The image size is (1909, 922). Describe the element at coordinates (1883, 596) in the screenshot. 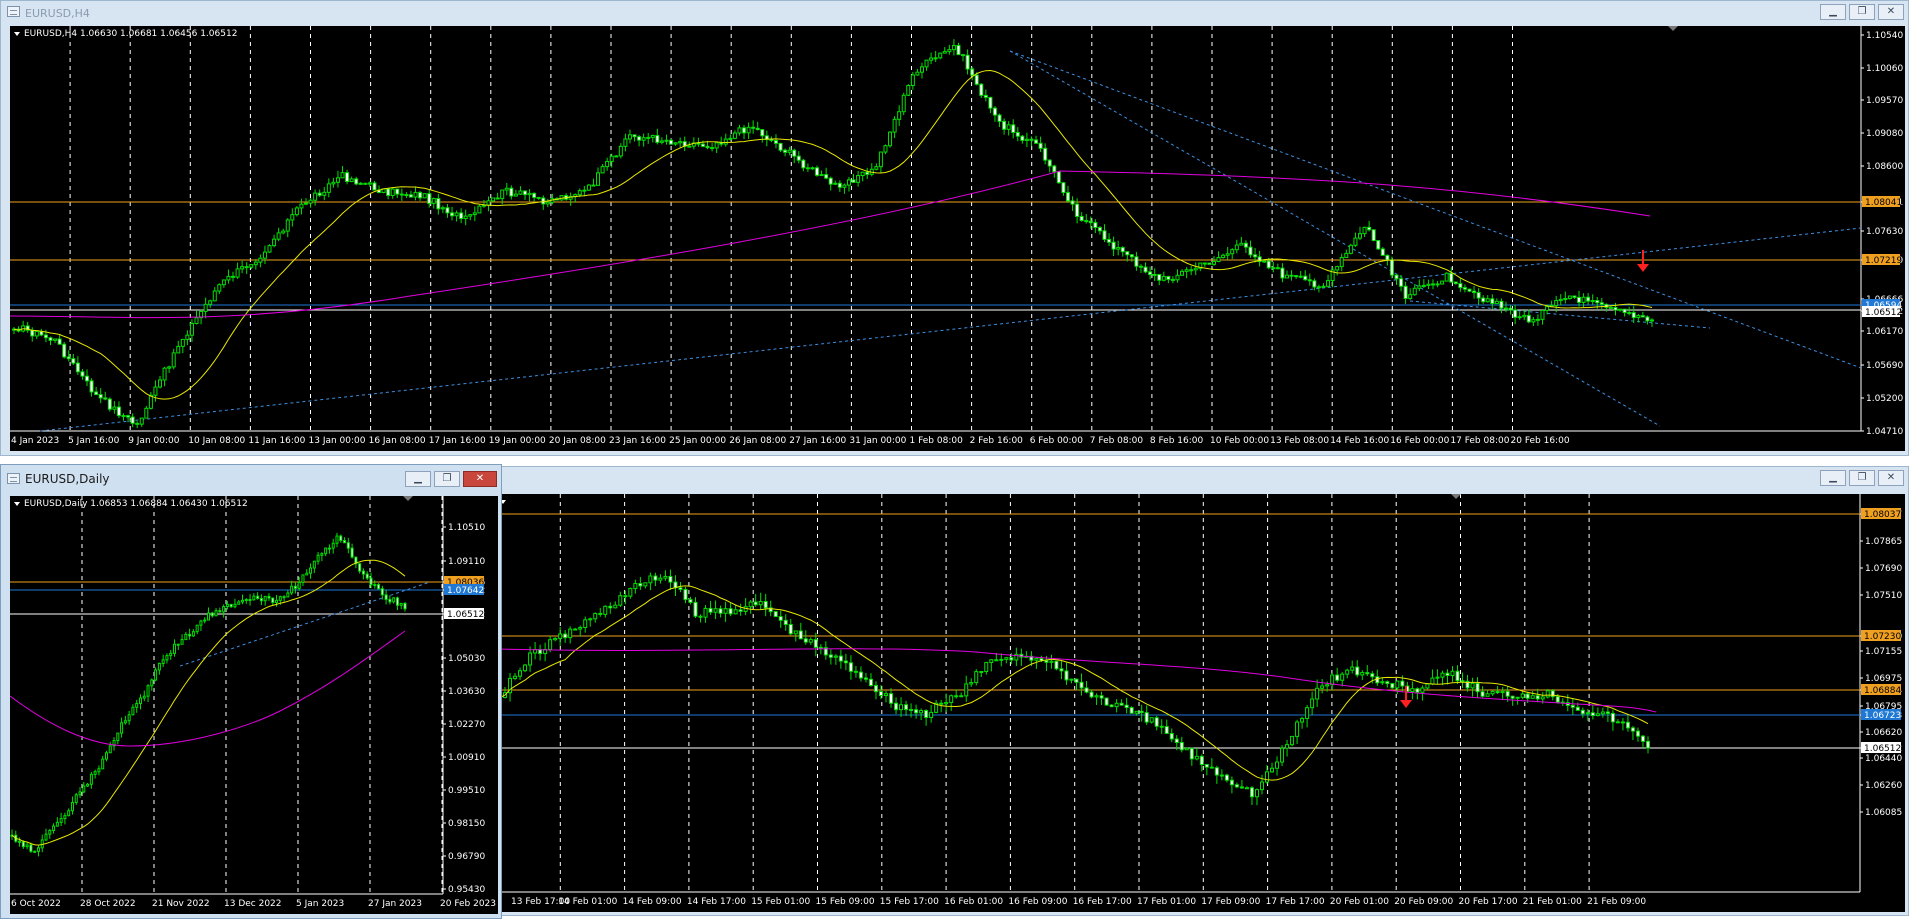

I see `y-axis-tick-label: 1.07510` at that location.